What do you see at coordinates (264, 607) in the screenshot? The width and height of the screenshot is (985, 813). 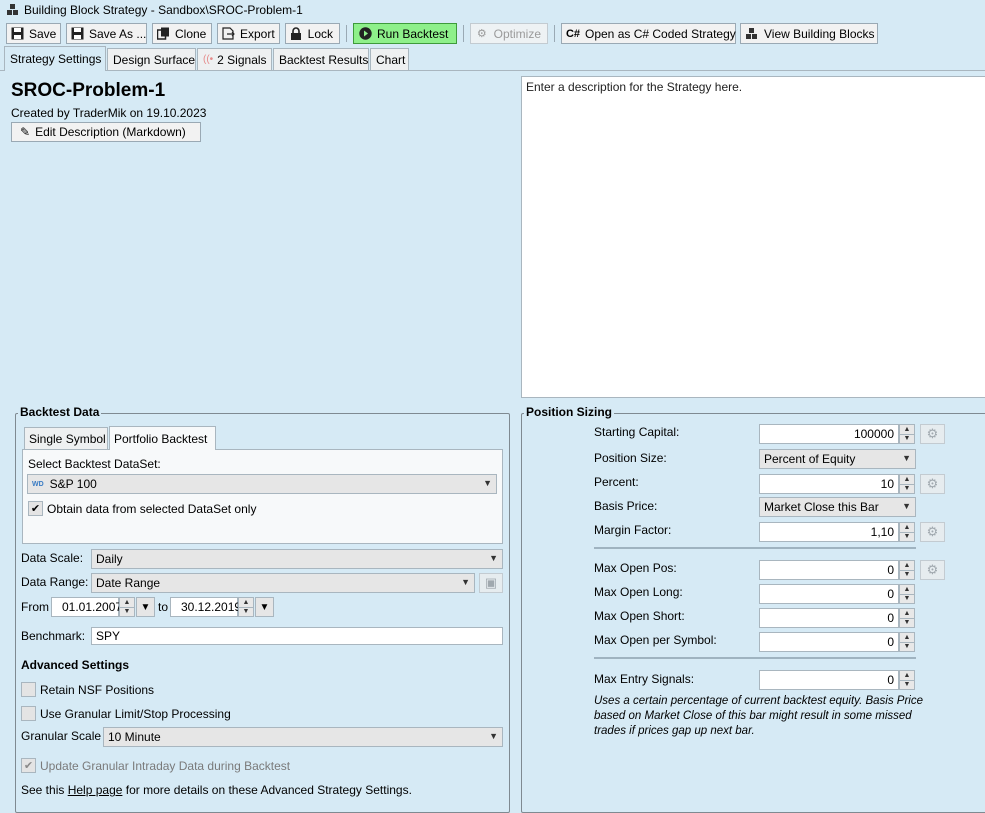 I see `to-date-picker: ▼` at bounding box center [264, 607].